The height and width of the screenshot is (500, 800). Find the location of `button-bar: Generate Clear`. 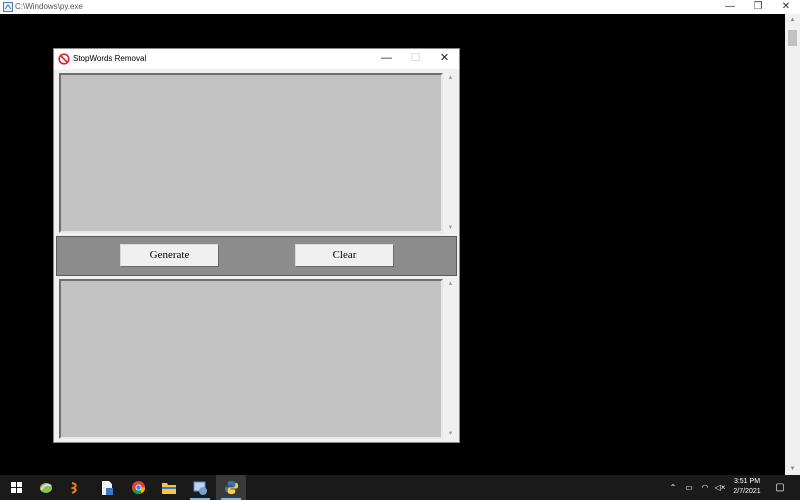

button-bar: Generate Clear is located at coordinates (256, 256).